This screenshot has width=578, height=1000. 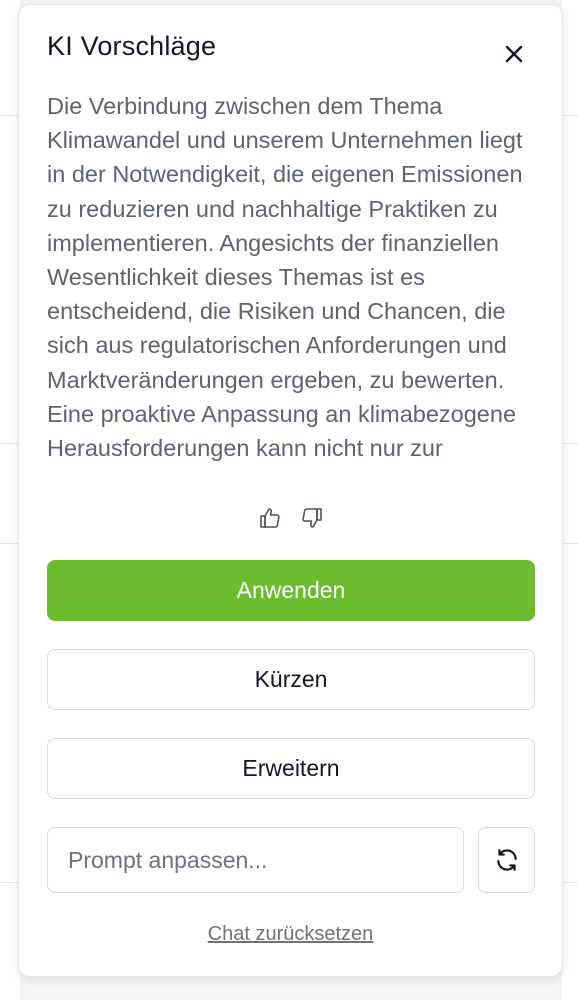 I want to click on close-button, so click(x=514, y=54).